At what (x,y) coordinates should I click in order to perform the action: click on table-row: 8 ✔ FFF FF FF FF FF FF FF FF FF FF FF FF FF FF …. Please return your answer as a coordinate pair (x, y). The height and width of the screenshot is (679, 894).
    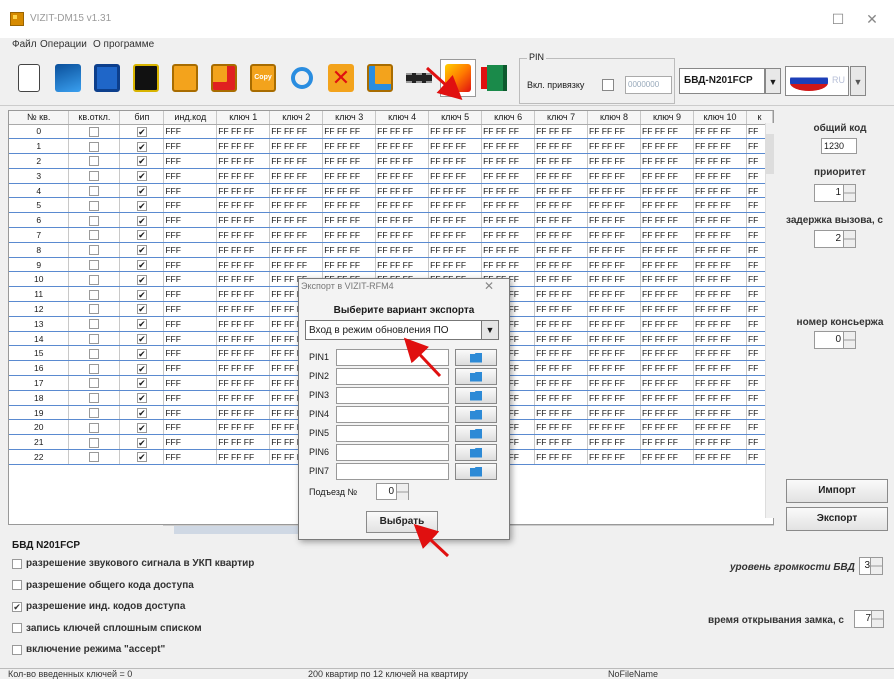
    Looking at the image, I should click on (391, 250).